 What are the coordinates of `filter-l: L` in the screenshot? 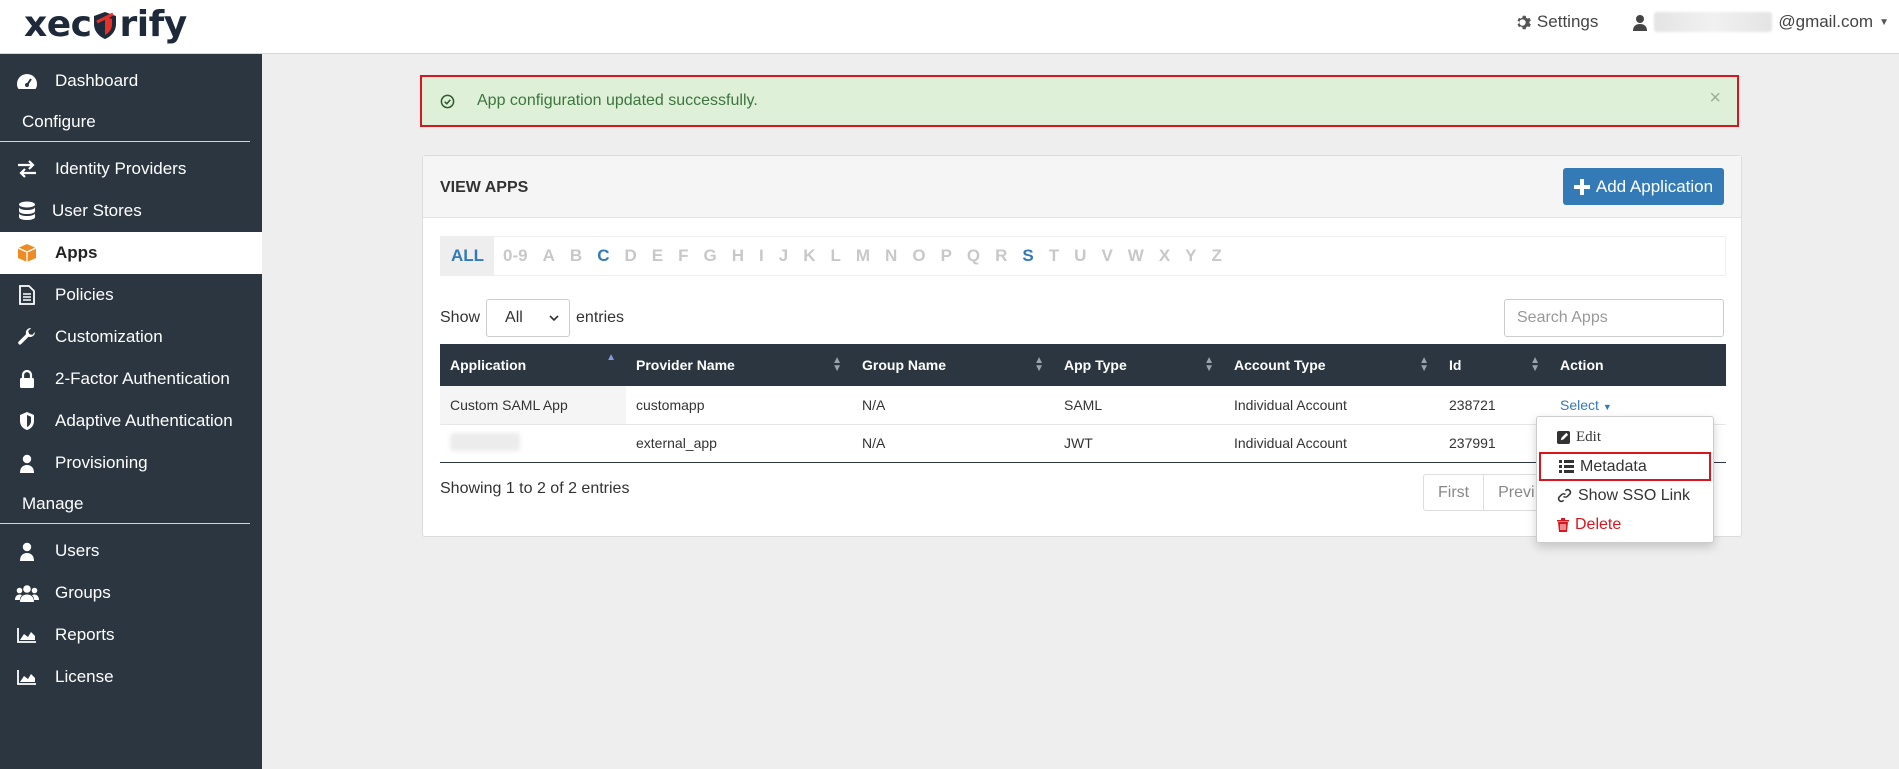 It's located at (835, 255).